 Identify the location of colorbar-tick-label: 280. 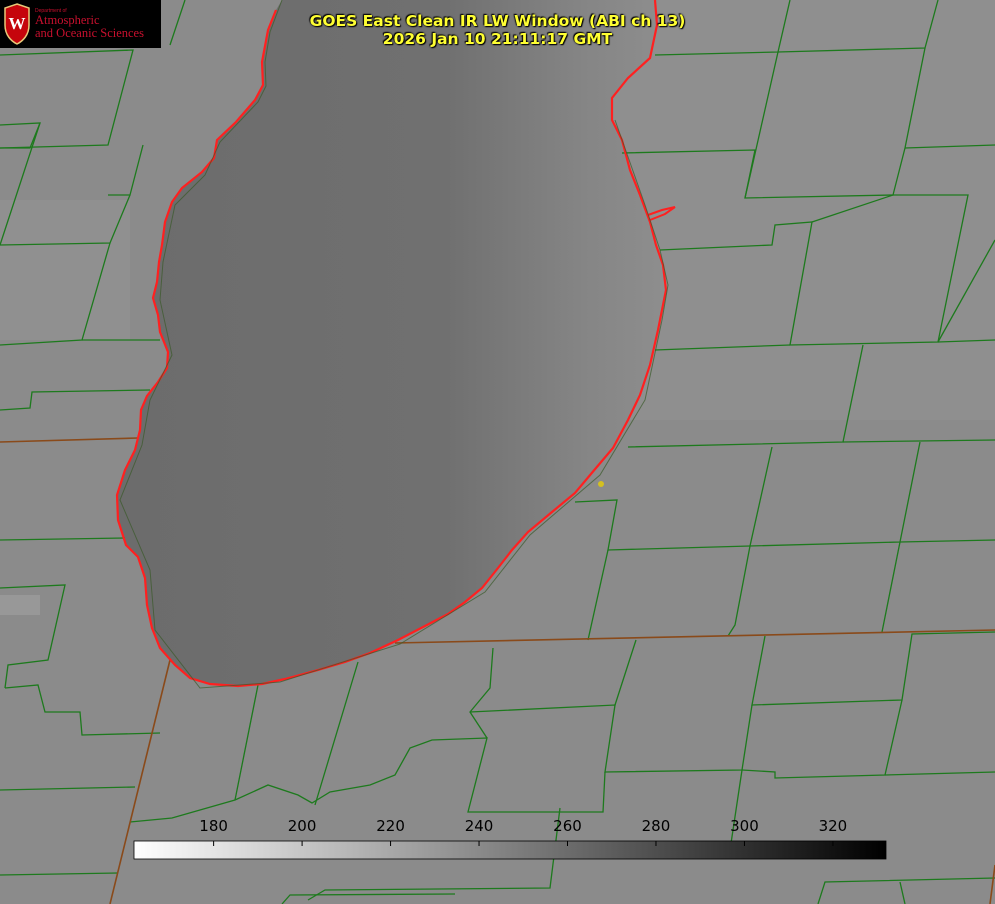
(656, 826).